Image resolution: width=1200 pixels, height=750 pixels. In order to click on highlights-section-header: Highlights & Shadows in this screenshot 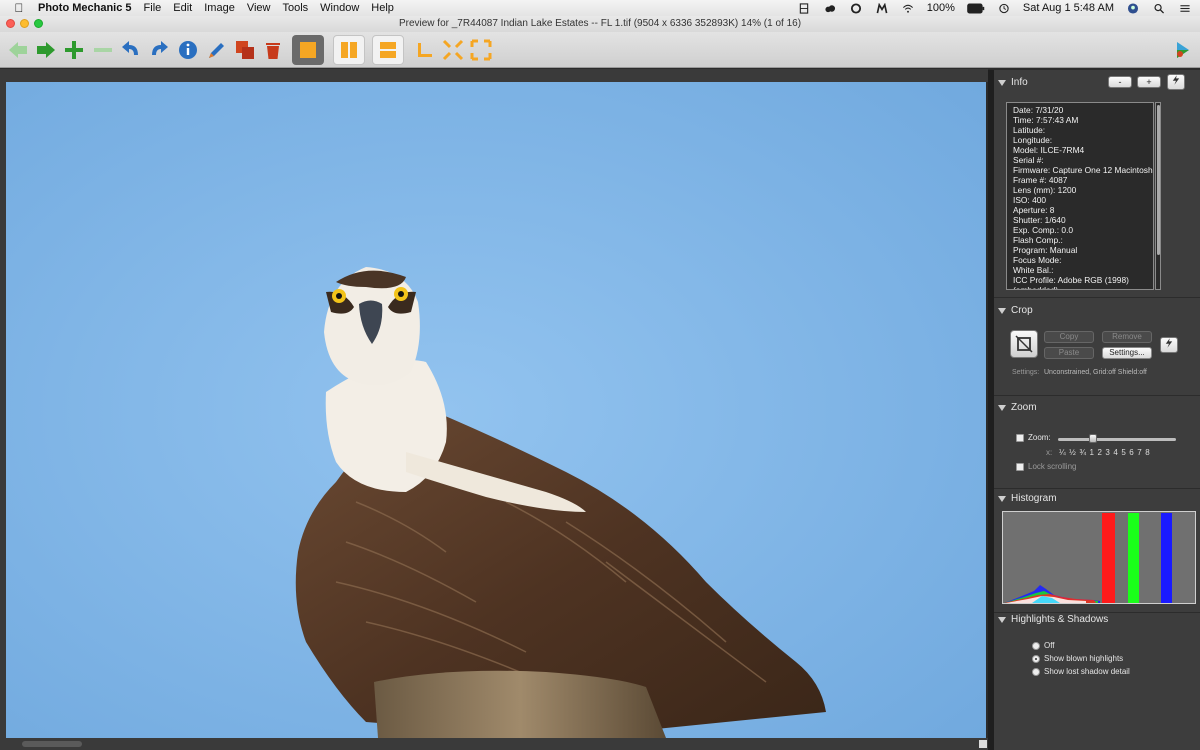, I will do `click(1053, 619)`.